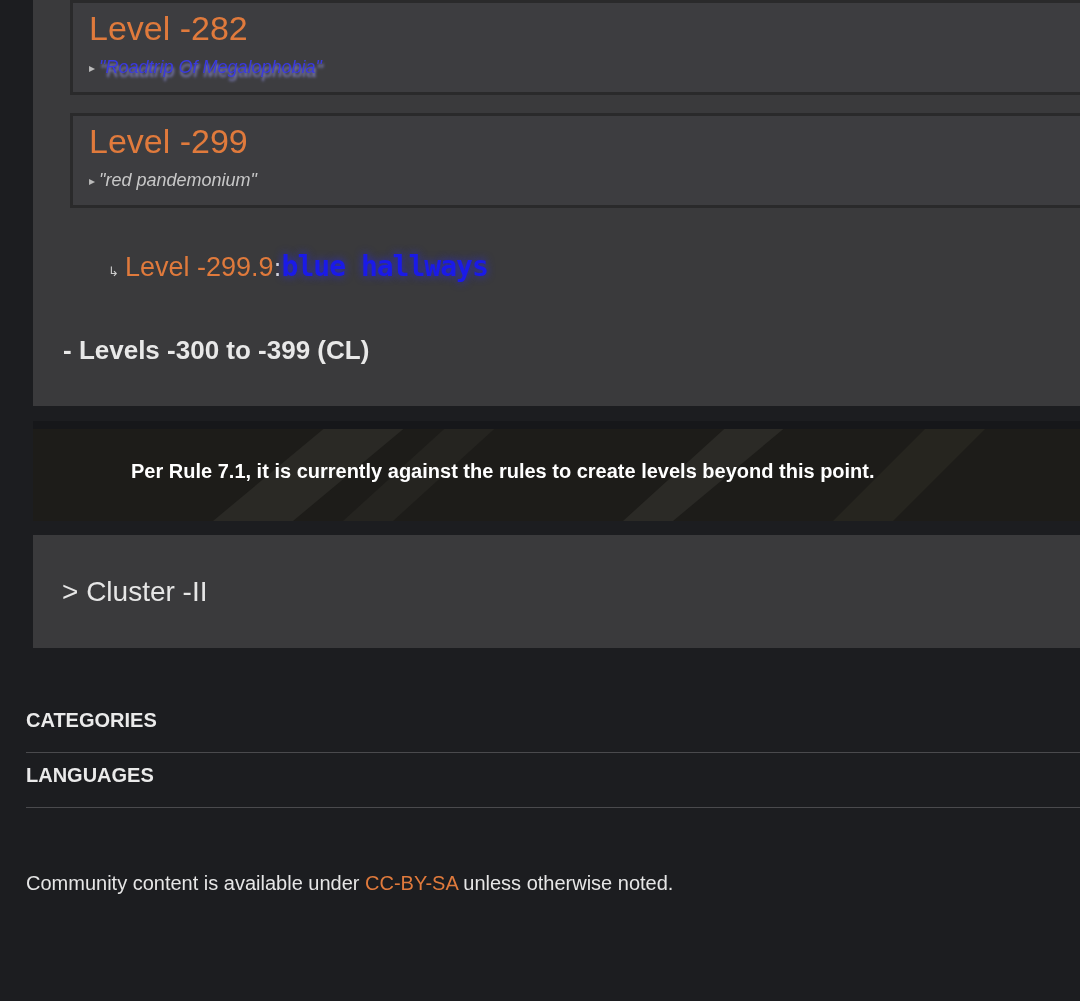 This screenshot has width=1080, height=1001. Describe the element at coordinates (384, 266) in the screenshot. I see `sublevel-name: blue hallways` at that location.